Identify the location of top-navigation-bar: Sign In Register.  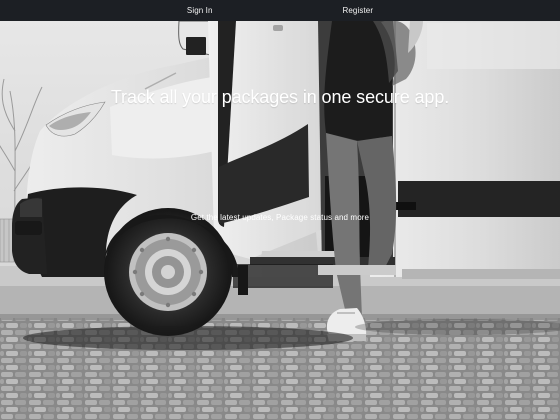
(280, 10).